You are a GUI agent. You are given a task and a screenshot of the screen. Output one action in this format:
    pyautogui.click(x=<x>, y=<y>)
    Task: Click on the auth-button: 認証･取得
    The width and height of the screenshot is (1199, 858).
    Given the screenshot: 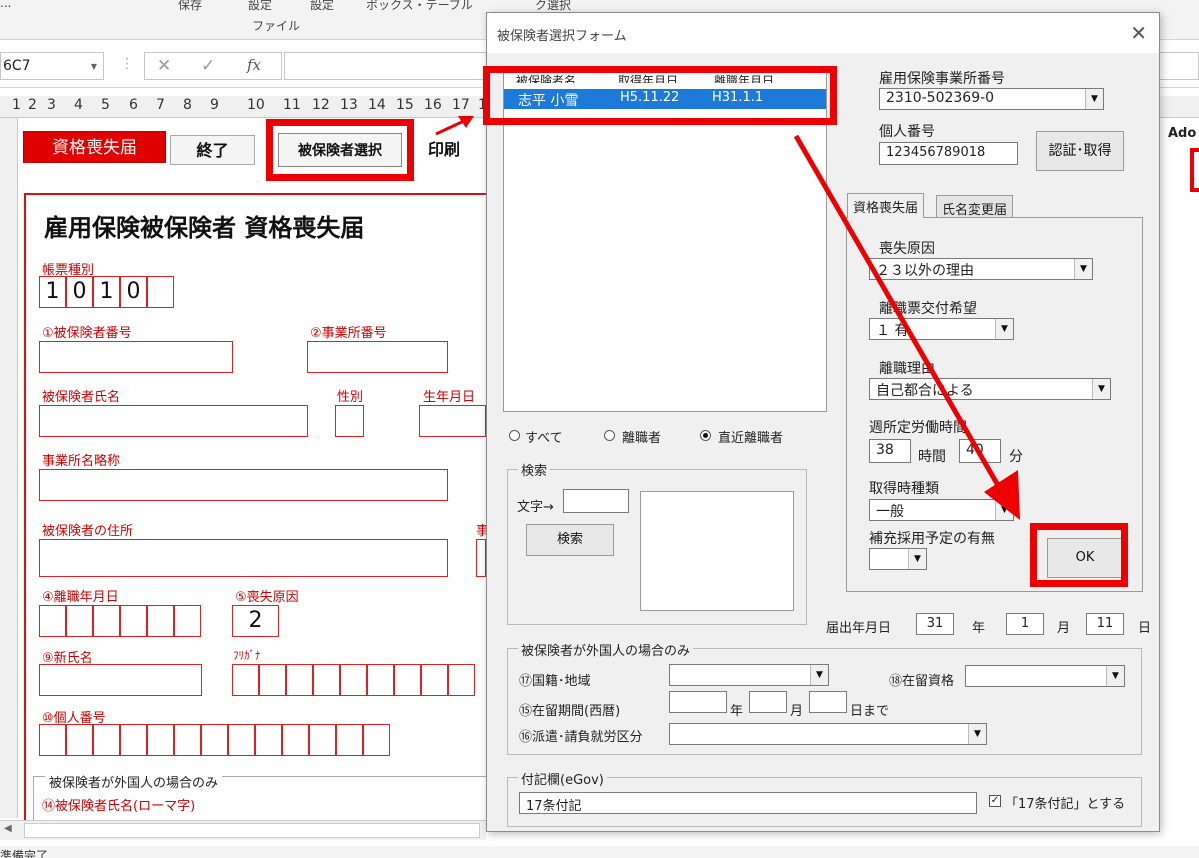 What is the action you would take?
    pyautogui.click(x=1080, y=151)
    